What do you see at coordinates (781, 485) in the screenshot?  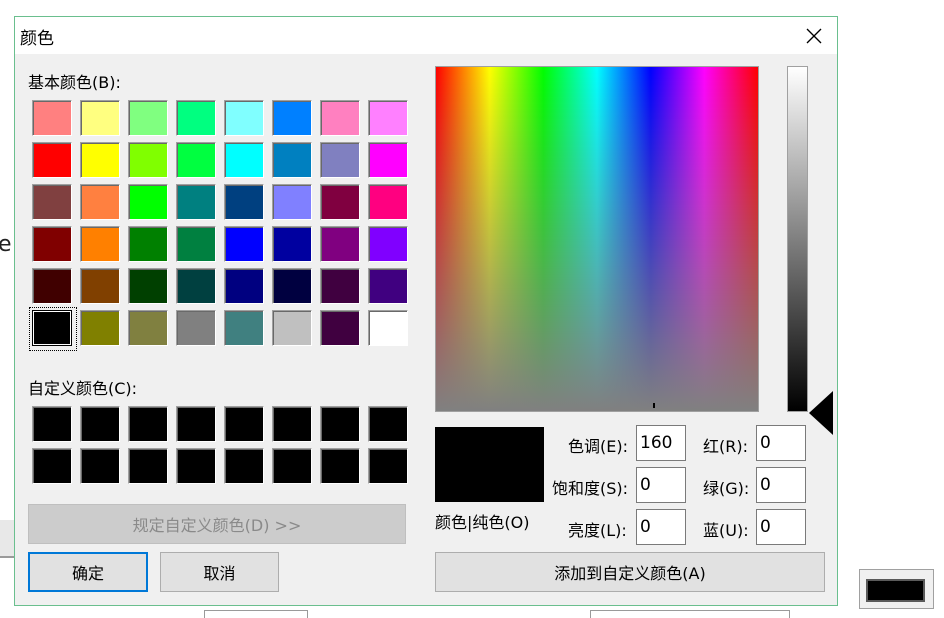 I see `green-input` at bounding box center [781, 485].